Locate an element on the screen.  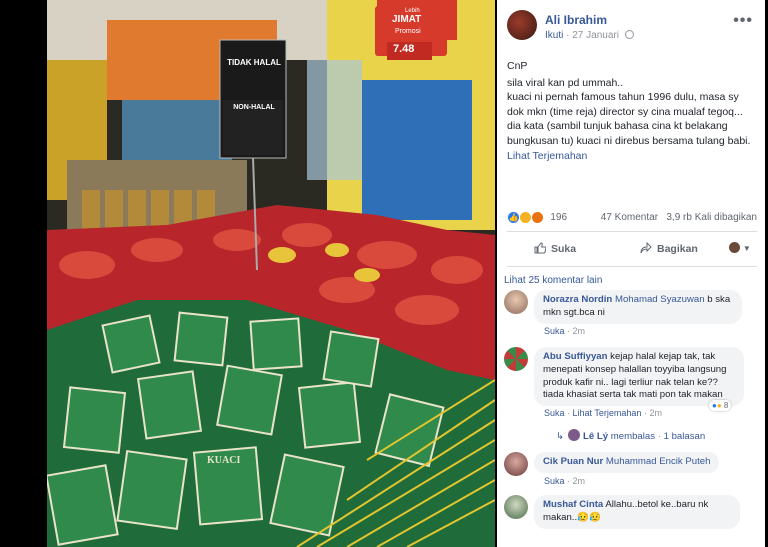
post-line: sila viral kan pd ummah.. is located at coordinates (565, 82).